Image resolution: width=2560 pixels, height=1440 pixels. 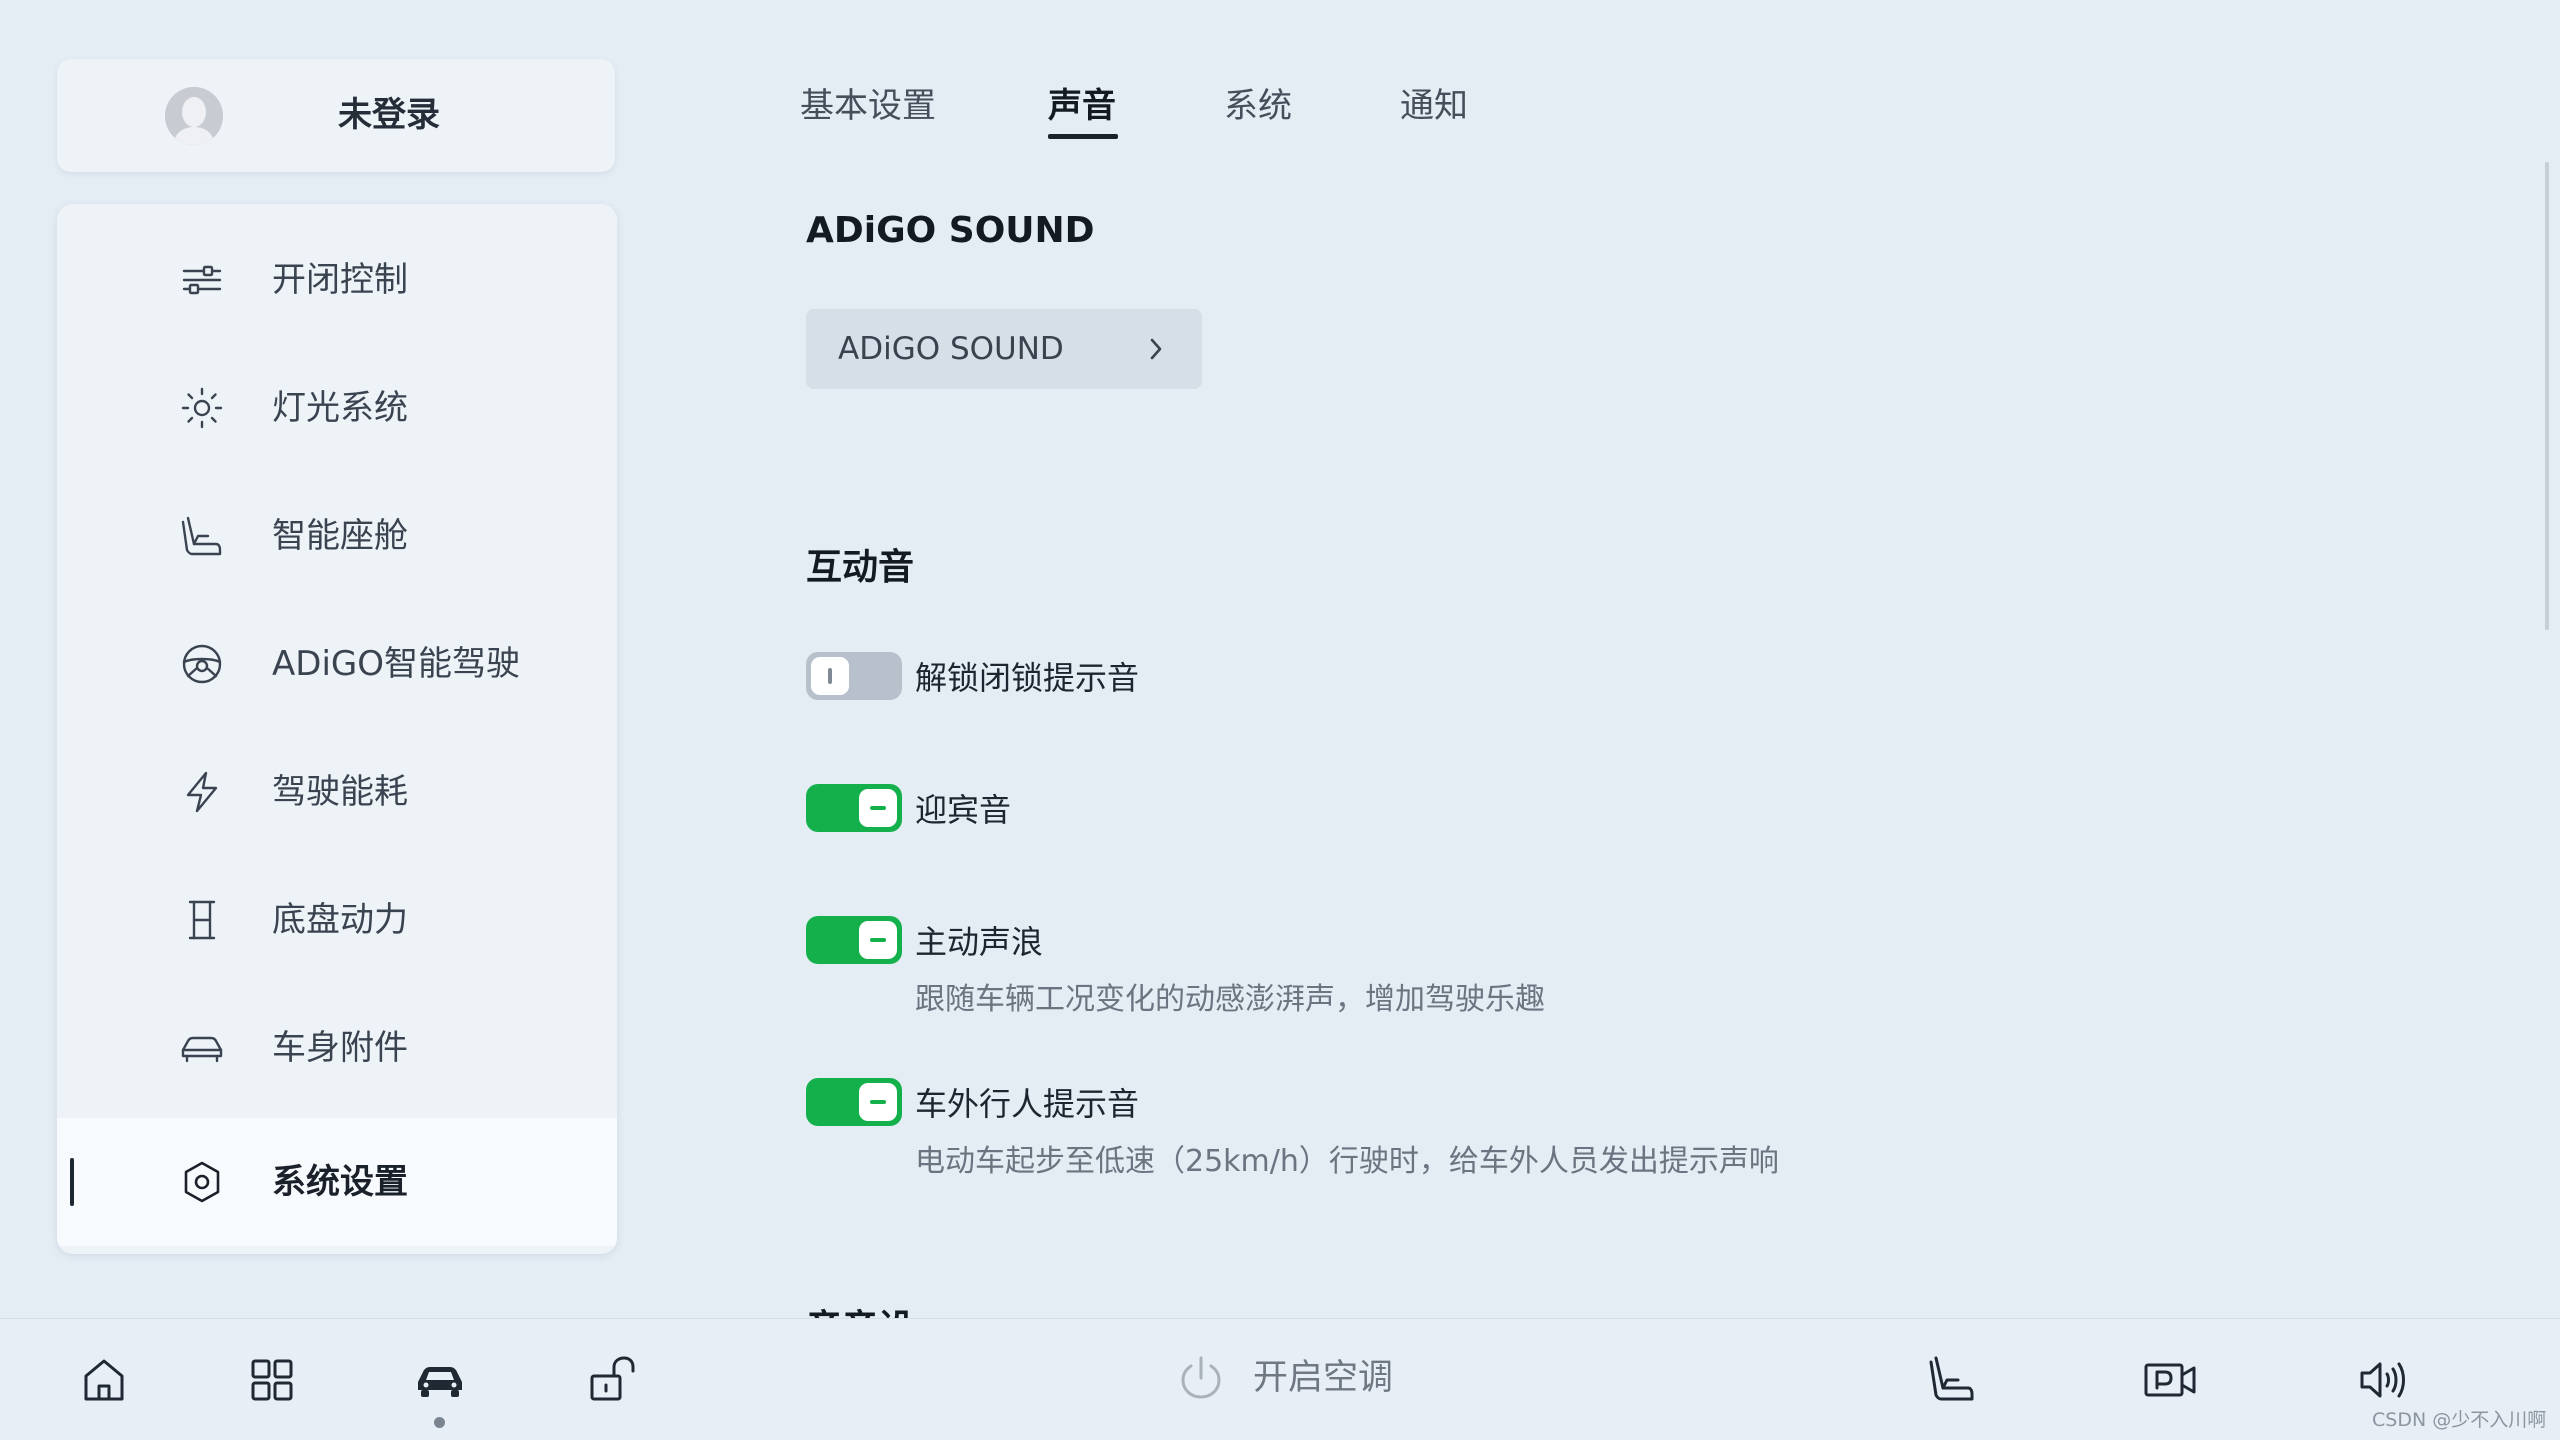 What do you see at coordinates (439, 1422) in the screenshot?
I see `active-dock-indicator` at bounding box center [439, 1422].